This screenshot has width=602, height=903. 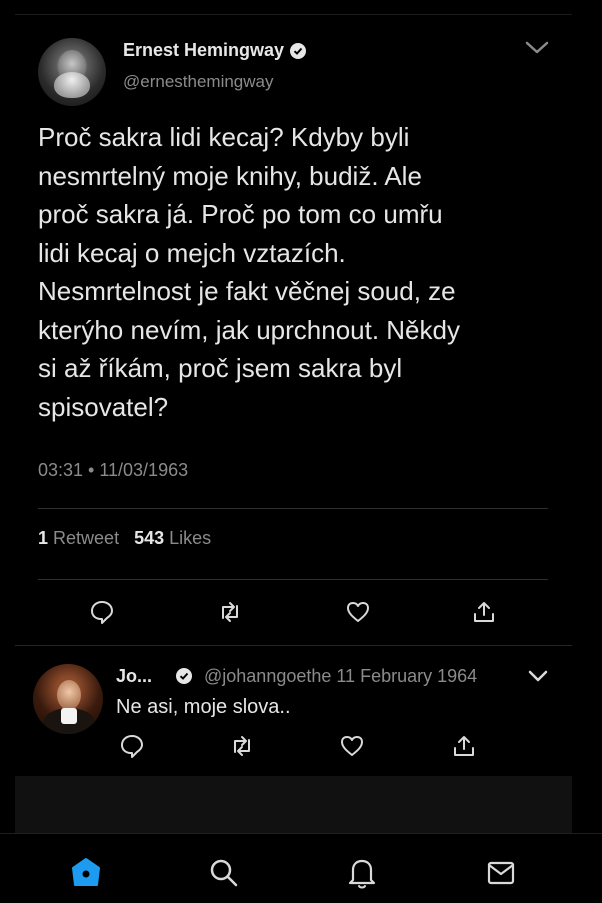 I want to click on like-count: 543, so click(x=149, y=538).